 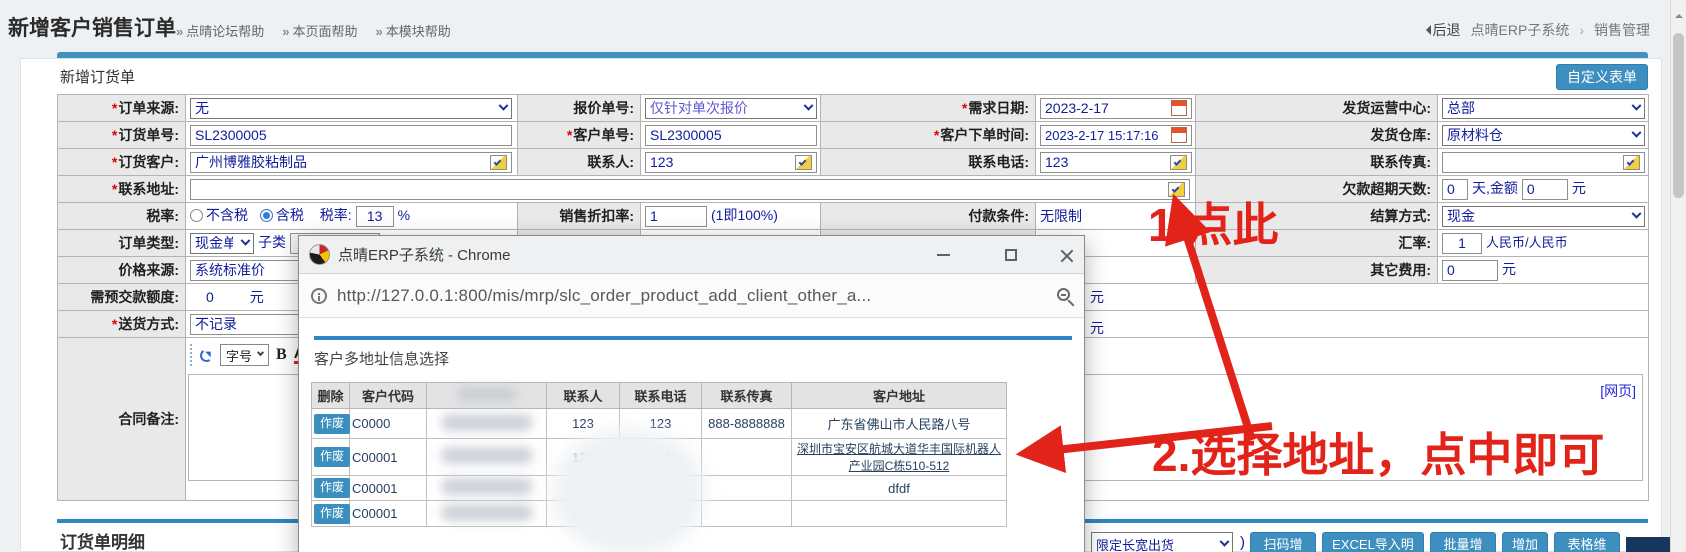 What do you see at coordinates (245, 355) in the screenshot?
I see `font-size-select: 字号` at bounding box center [245, 355].